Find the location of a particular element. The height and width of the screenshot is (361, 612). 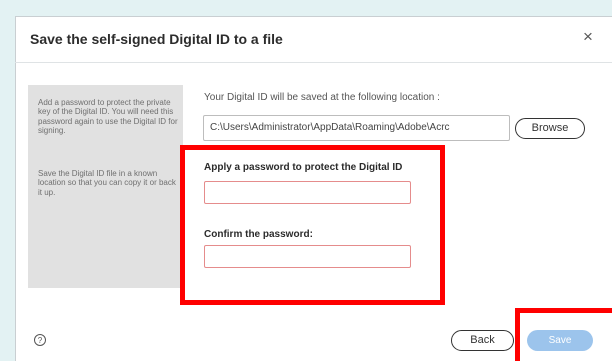

help-icon: ? is located at coordinates (40, 340).